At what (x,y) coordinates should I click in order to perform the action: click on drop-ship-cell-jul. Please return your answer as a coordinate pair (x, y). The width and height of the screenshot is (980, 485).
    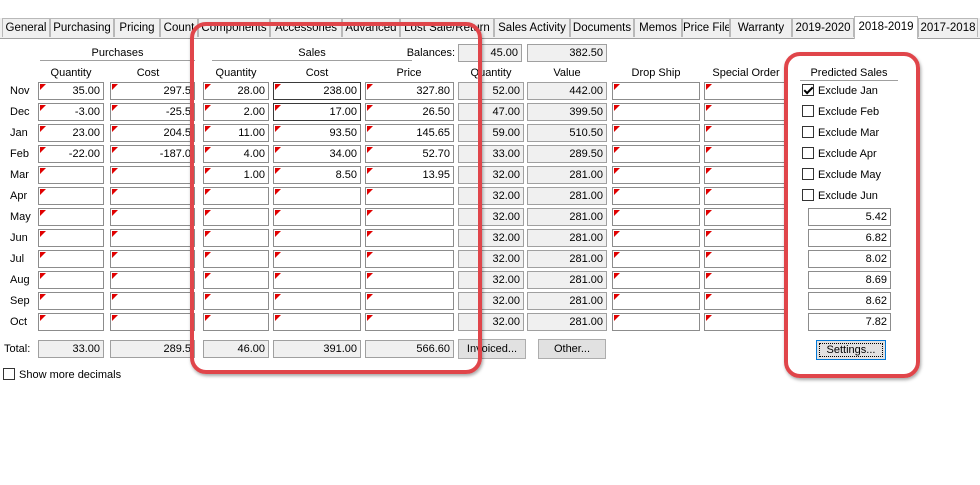
    Looking at the image, I should click on (656, 259).